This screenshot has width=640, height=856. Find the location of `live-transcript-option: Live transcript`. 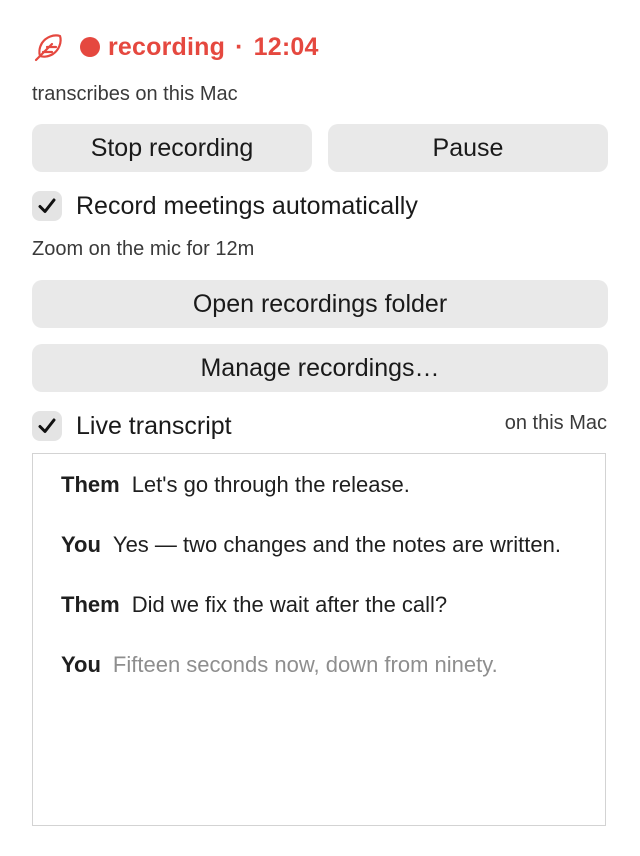

live-transcript-option: Live transcript is located at coordinates (132, 426).